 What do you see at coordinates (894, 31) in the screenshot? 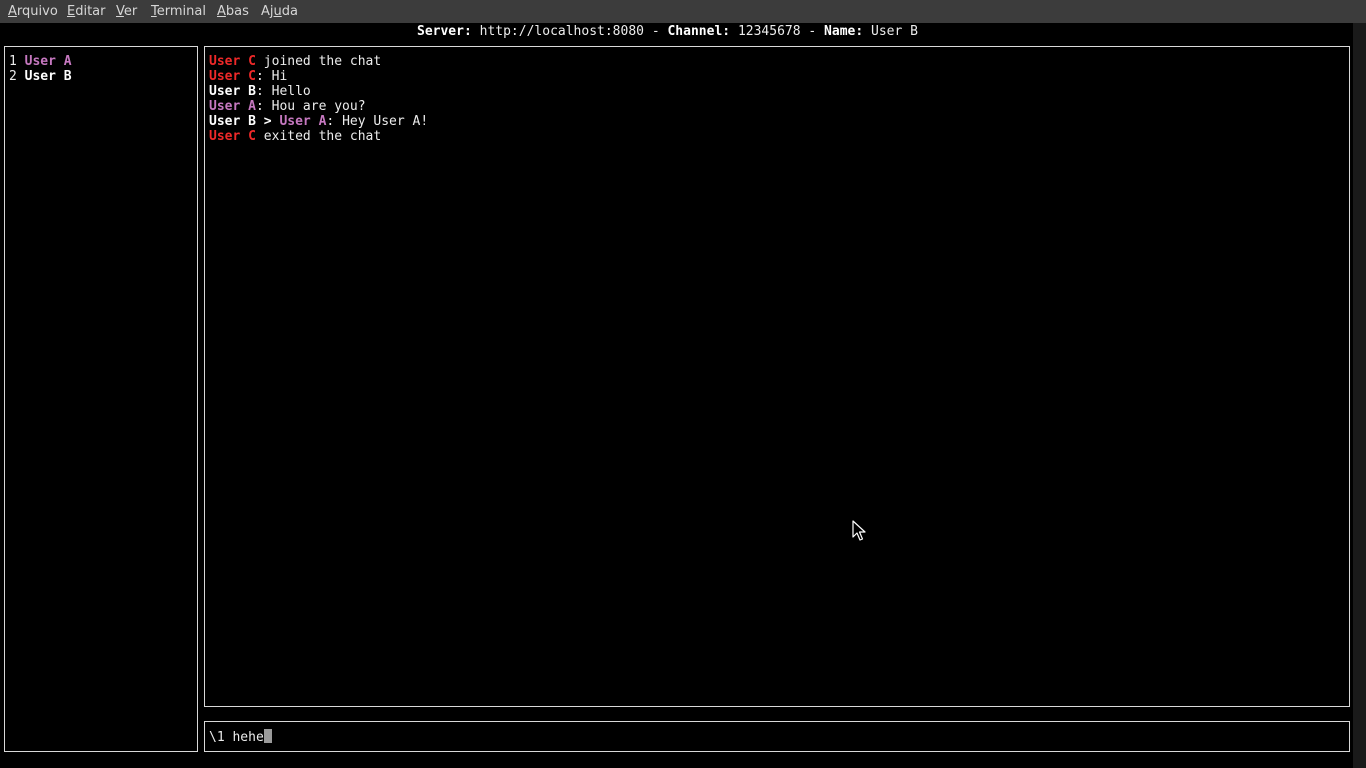
I see `name-value: User B` at bounding box center [894, 31].